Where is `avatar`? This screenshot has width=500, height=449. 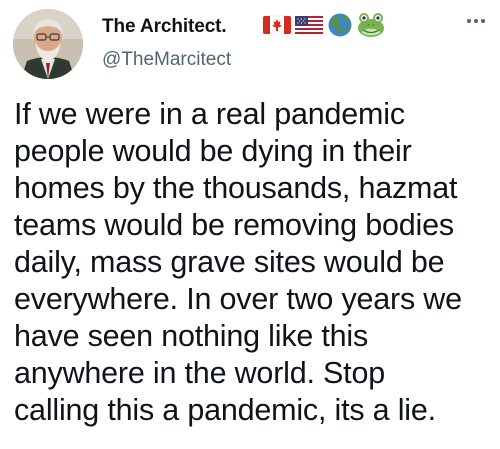
avatar is located at coordinates (48, 44).